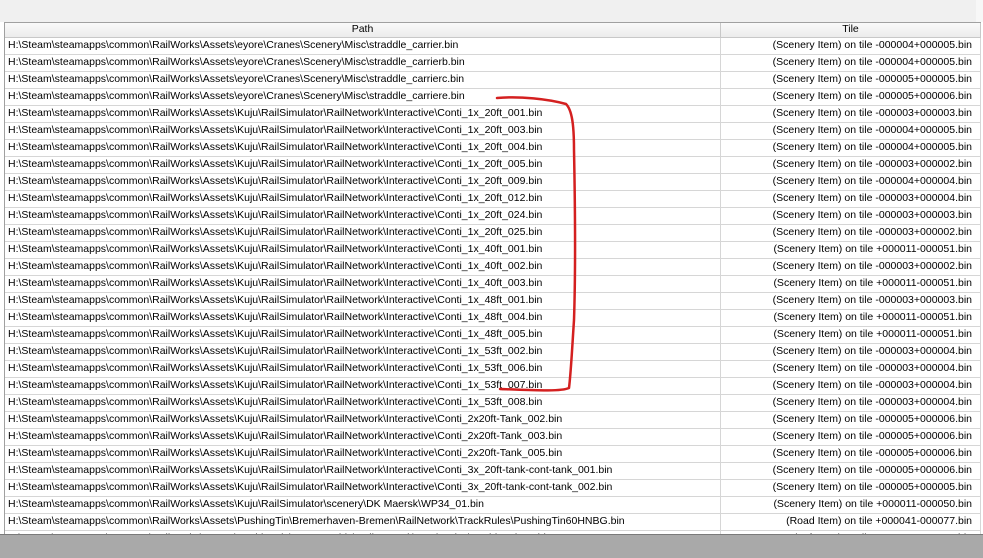  Describe the element at coordinates (491, 11) in the screenshot. I see `window-top-strip` at that location.